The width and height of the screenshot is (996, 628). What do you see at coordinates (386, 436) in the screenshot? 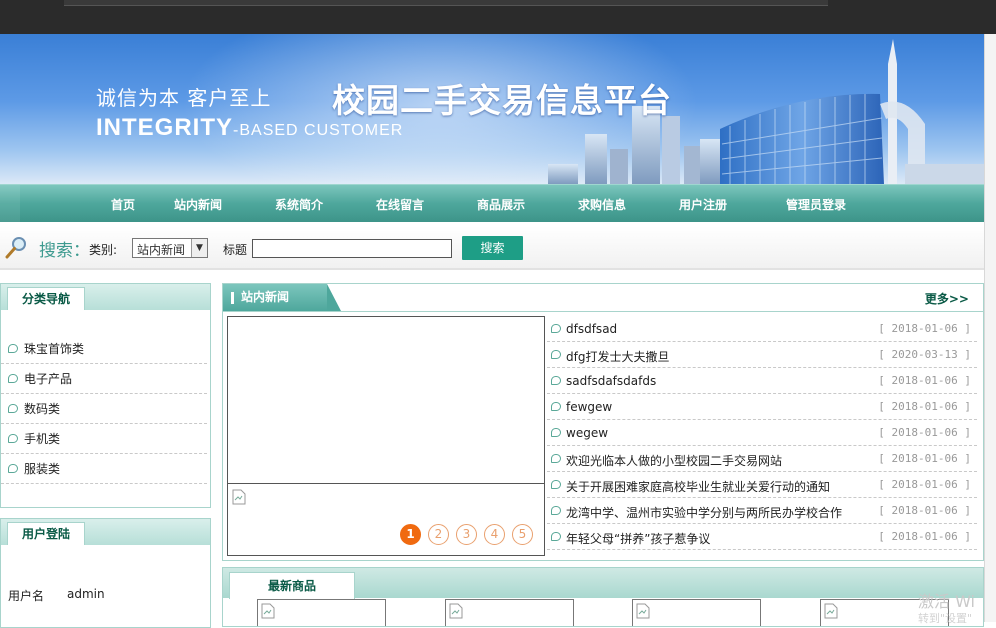
I see `news-slideshow: 1 2 3 4 5` at bounding box center [386, 436].